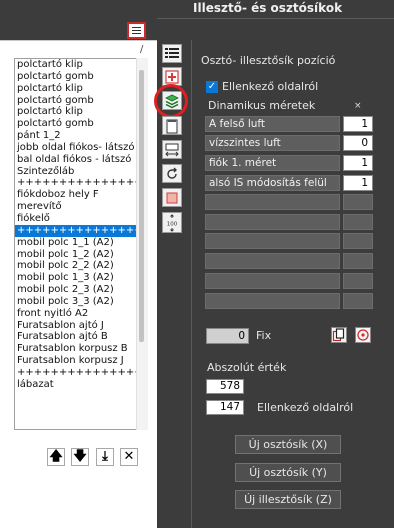 The width and height of the screenshot is (394, 528). What do you see at coordinates (81, 172) in the screenshot?
I see `list-item: Szintezőláb` at bounding box center [81, 172].